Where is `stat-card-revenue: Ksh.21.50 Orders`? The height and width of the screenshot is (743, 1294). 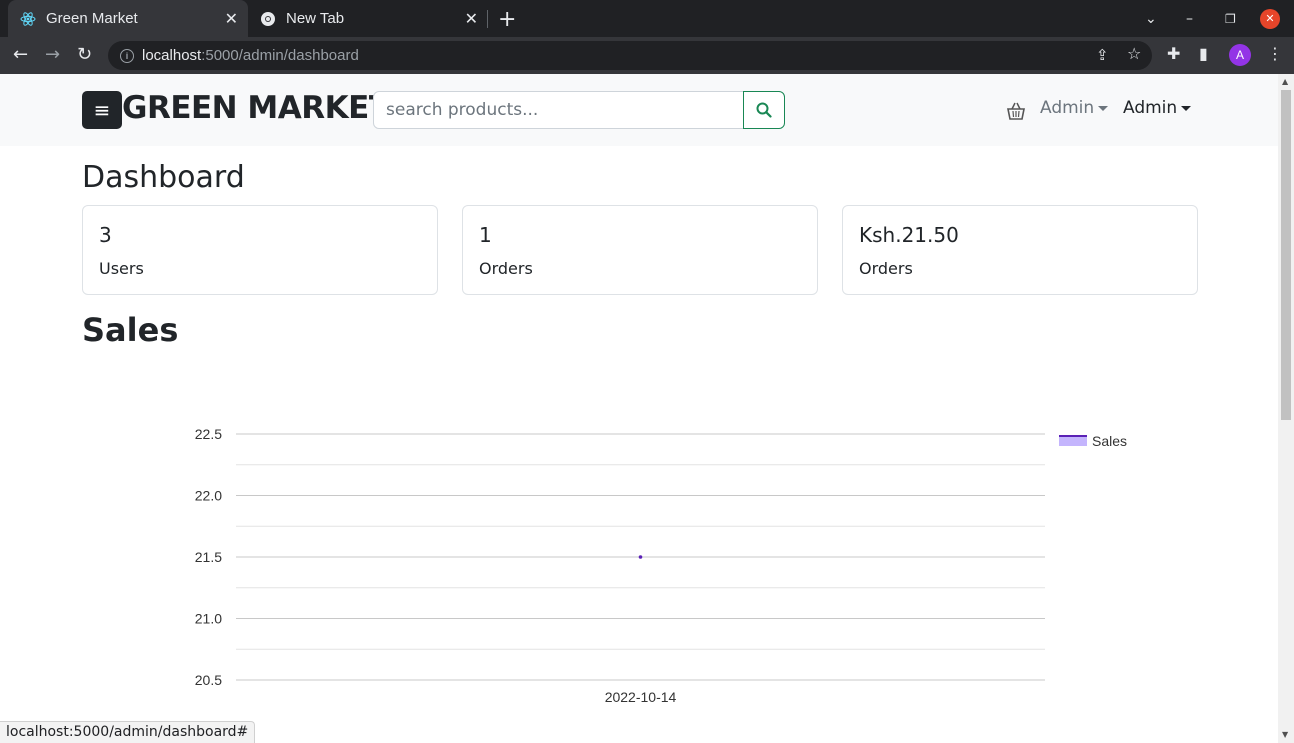
stat-card-revenue: Ksh.21.50 Orders is located at coordinates (1020, 250).